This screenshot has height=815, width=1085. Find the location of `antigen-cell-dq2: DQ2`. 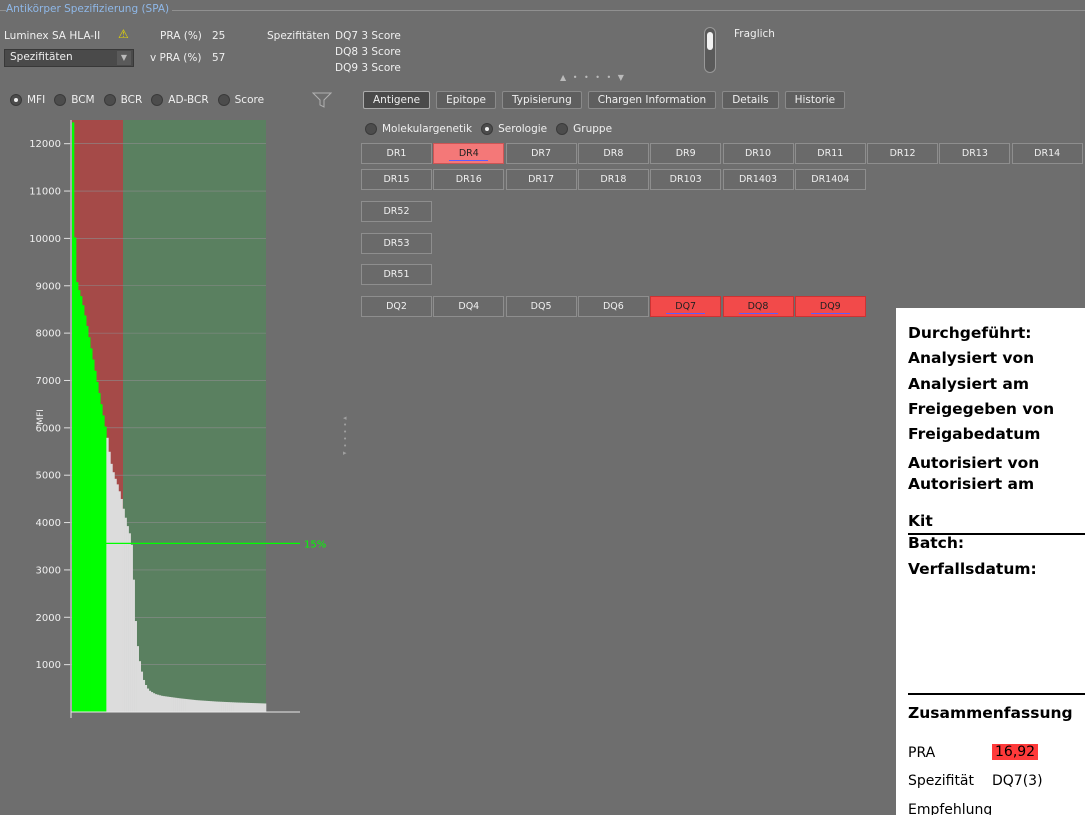

antigen-cell-dq2: DQ2 is located at coordinates (396, 306).